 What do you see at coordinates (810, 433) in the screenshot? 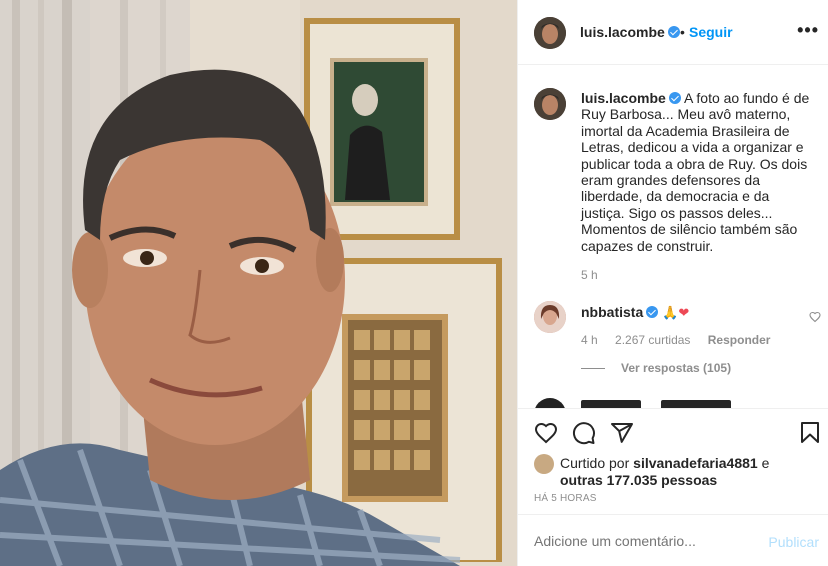
I see `bookmark-icon` at bounding box center [810, 433].